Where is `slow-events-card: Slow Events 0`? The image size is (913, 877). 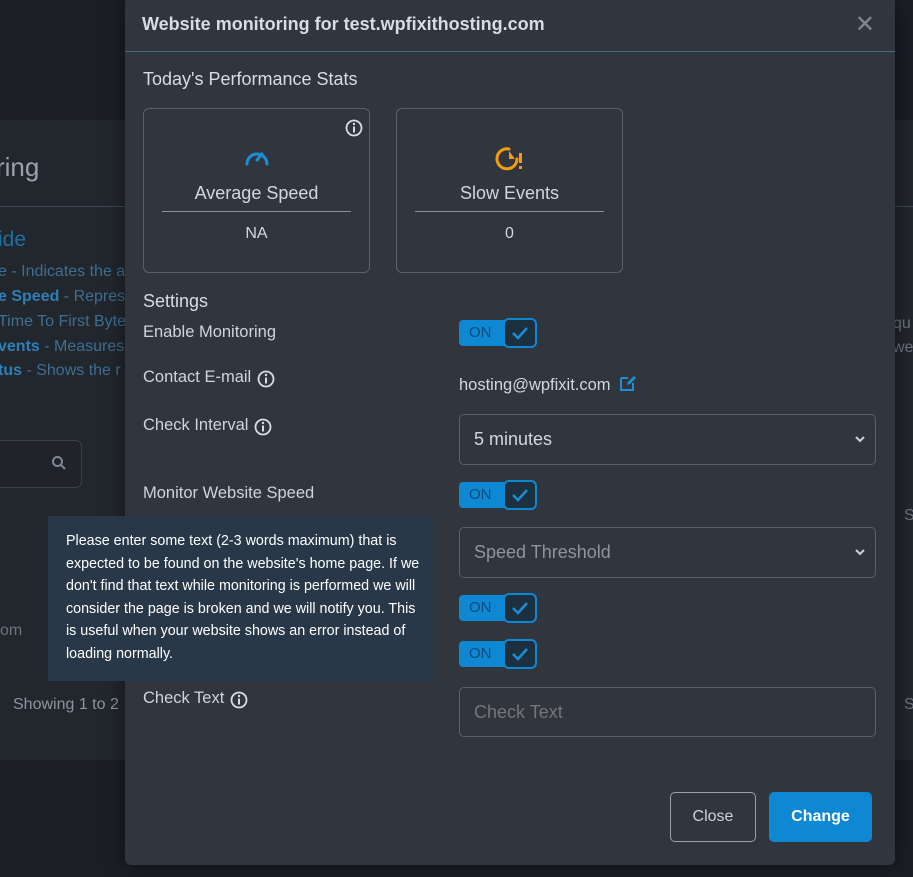
slow-events-card: Slow Events 0 is located at coordinates (509, 190).